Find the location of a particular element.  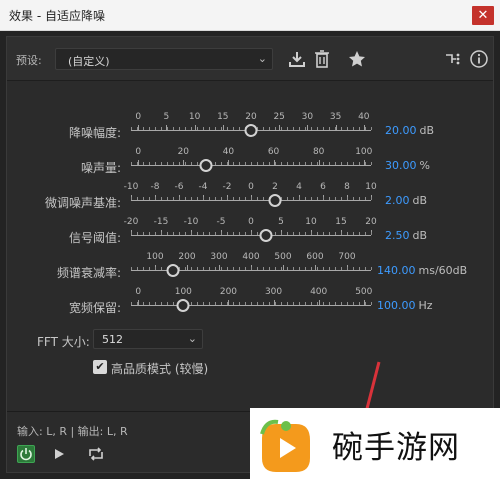

title-bar: 效果 - 自适应降噪 ✕ is located at coordinates (250, 15).